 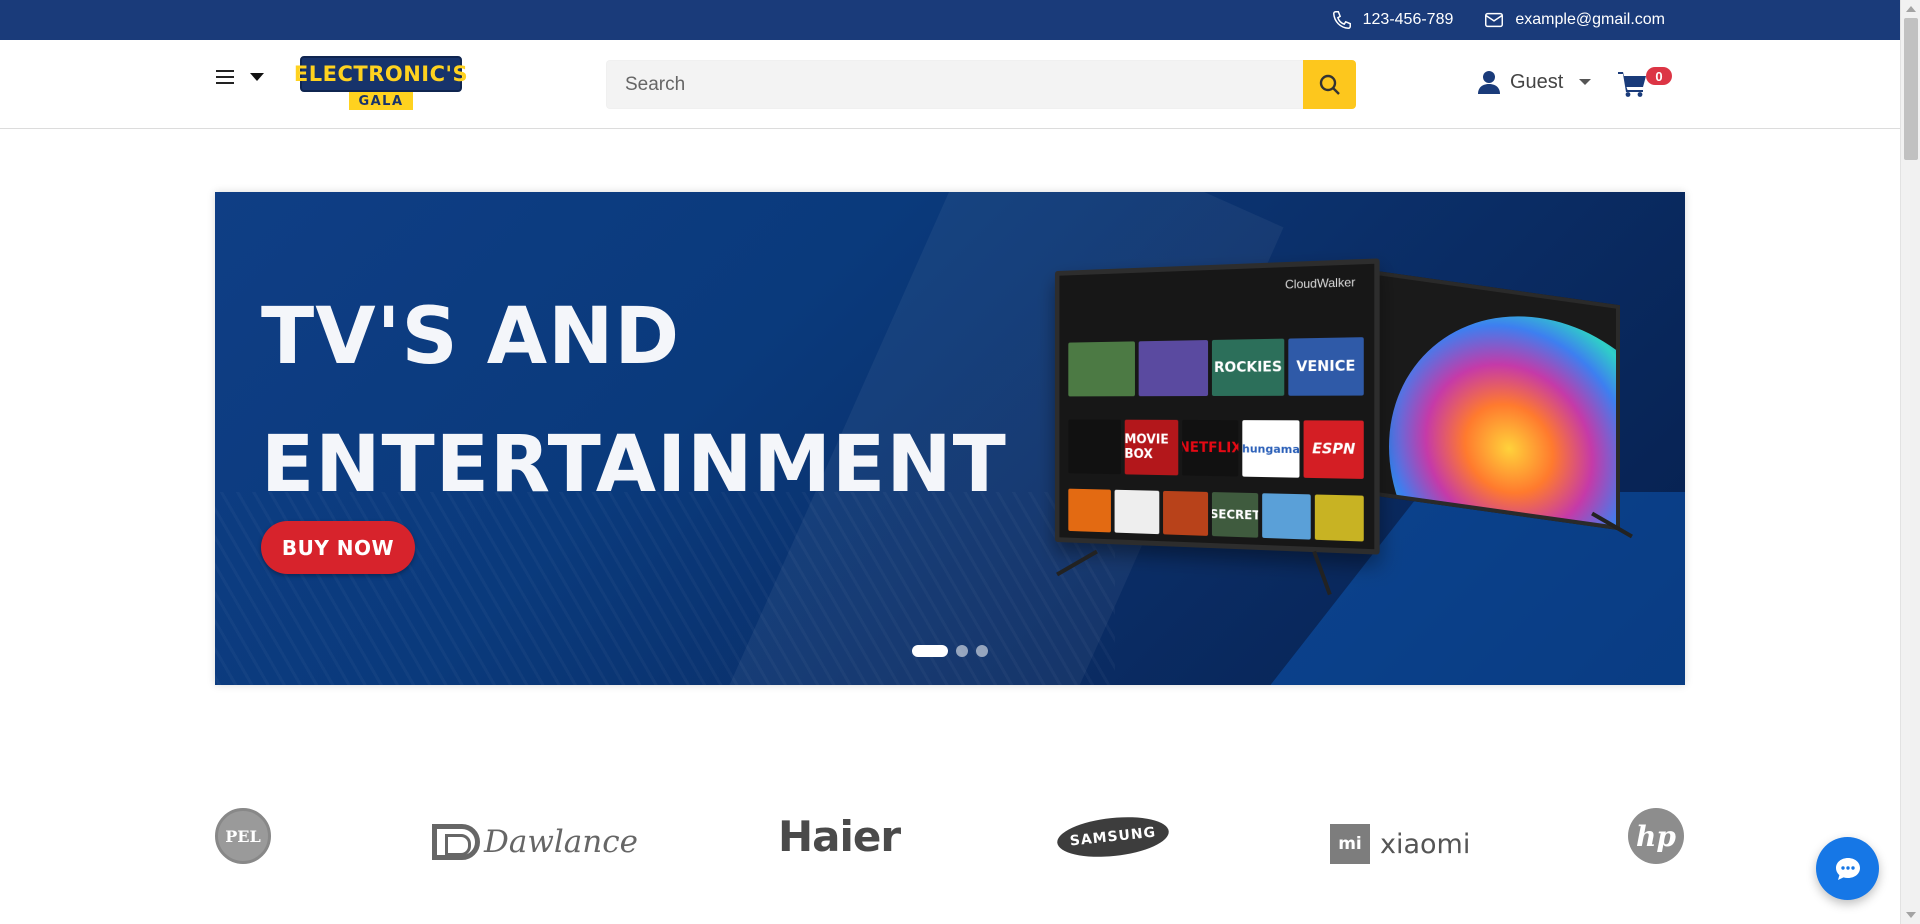 What do you see at coordinates (950, 651) in the screenshot?
I see `carousel-indicators` at bounding box center [950, 651].